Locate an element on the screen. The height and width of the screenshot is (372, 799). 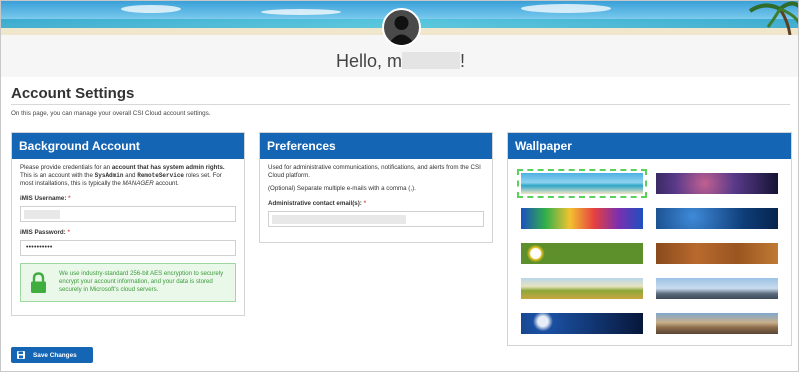
save-changes-button: Save Changes is located at coordinates (52, 355).